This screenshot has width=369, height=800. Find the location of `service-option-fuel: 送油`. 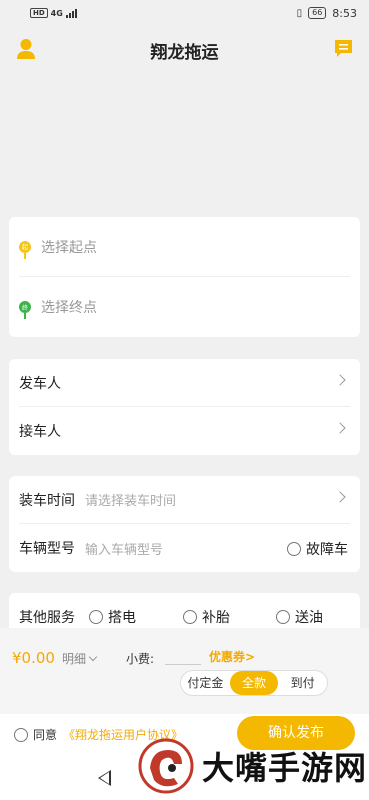

service-option-fuel: 送油 is located at coordinates (299, 617).